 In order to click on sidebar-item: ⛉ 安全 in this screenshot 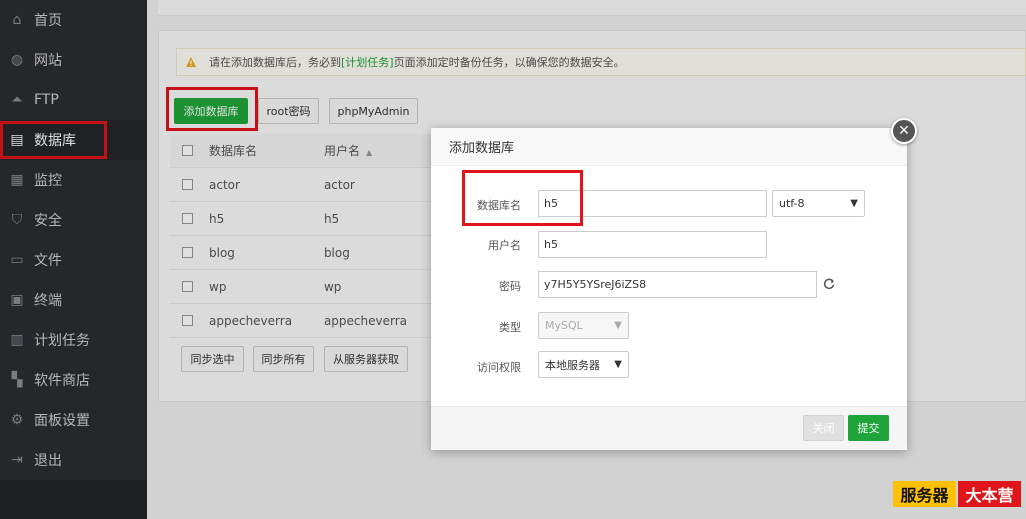, I will do `click(73, 220)`.